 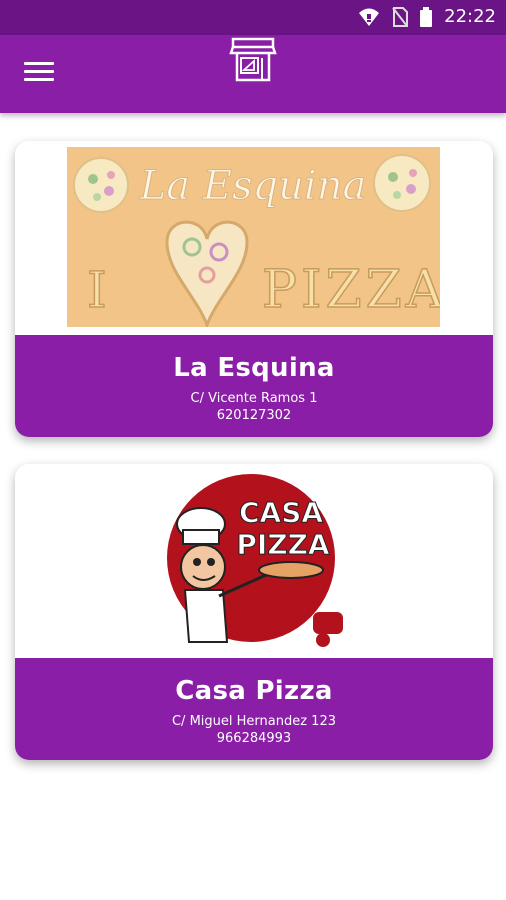 What do you see at coordinates (254, 368) in the screenshot?
I see `restaurant-name: La Esquina` at bounding box center [254, 368].